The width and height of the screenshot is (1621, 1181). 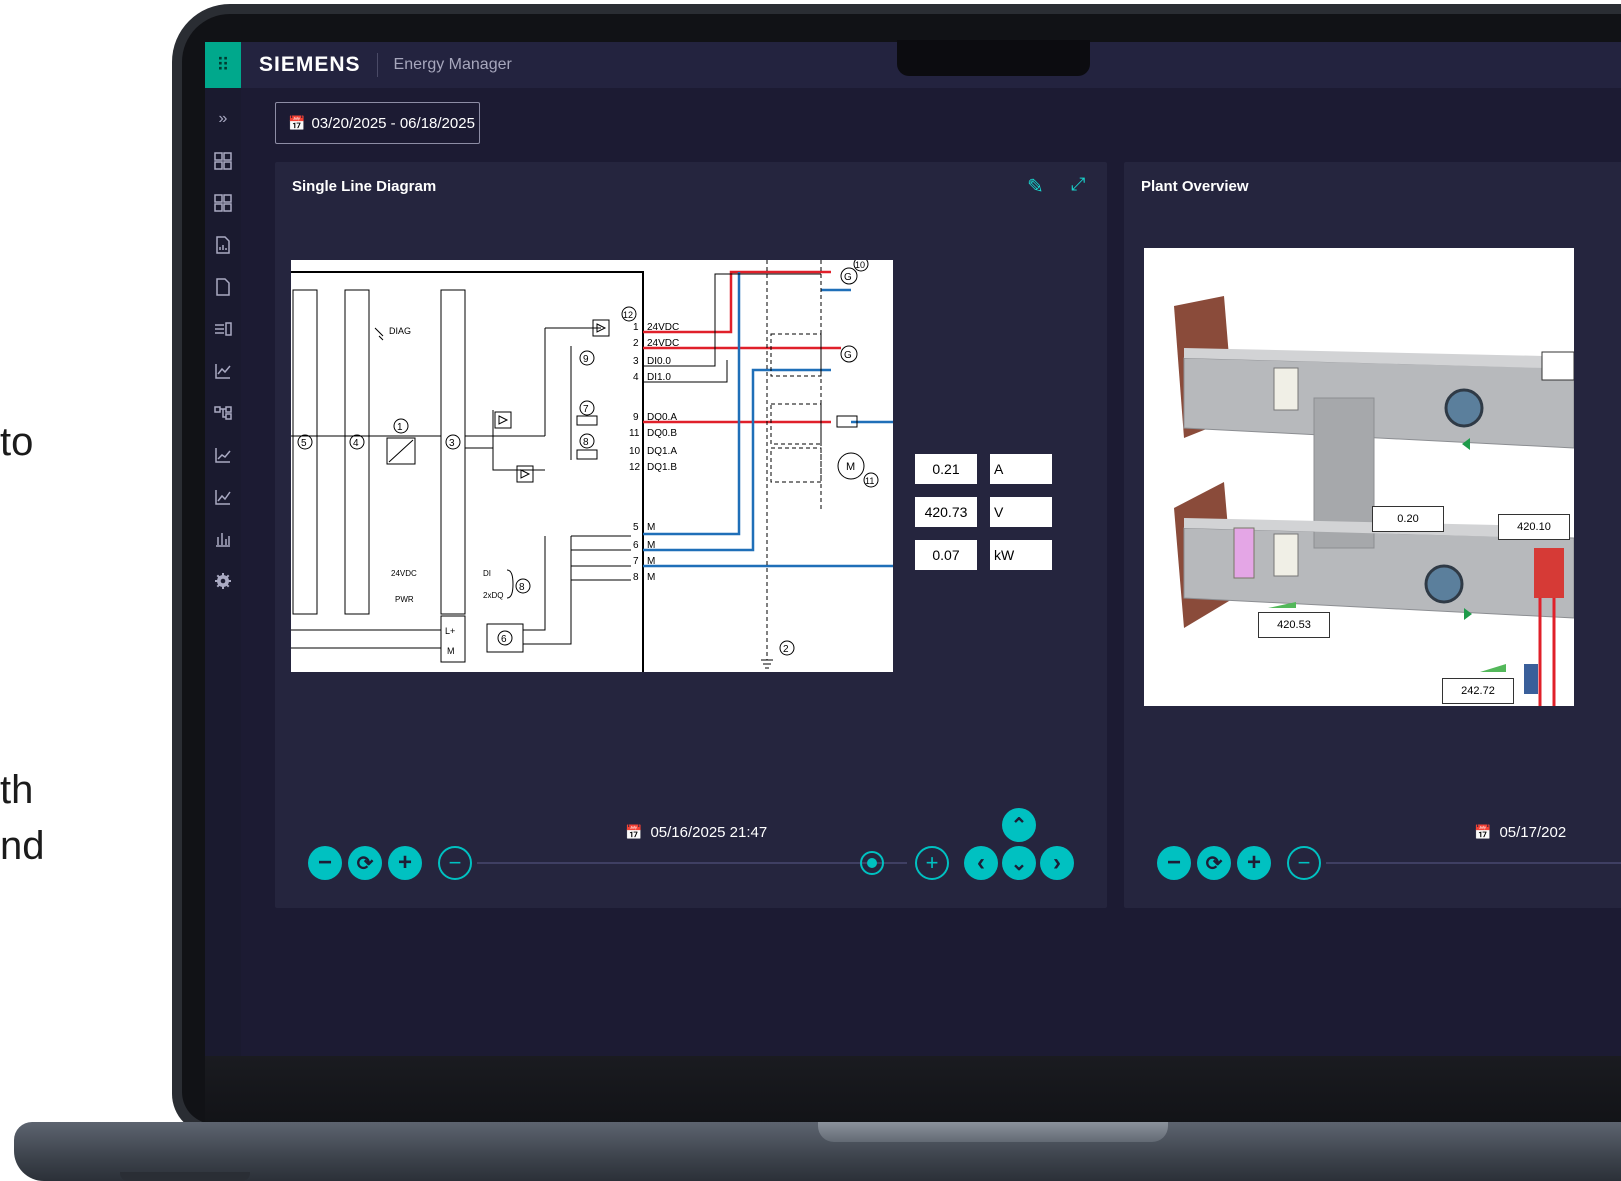 What do you see at coordinates (17, 790) in the screenshot?
I see `slide-text-2: th` at bounding box center [17, 790].